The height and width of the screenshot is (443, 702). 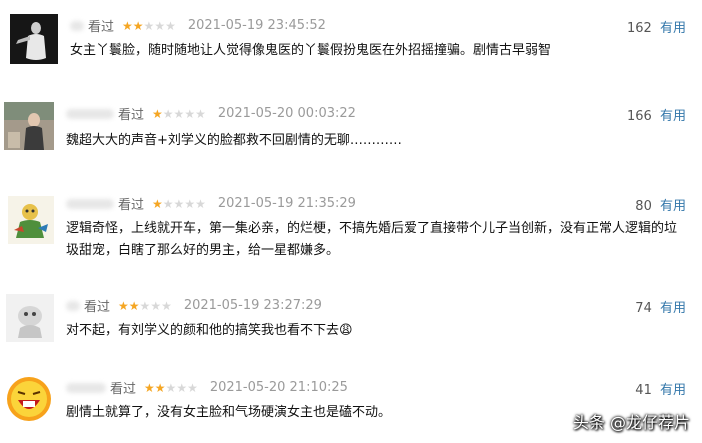 I want to click on vote-area: 166 有用, so click(x=656, y=114).